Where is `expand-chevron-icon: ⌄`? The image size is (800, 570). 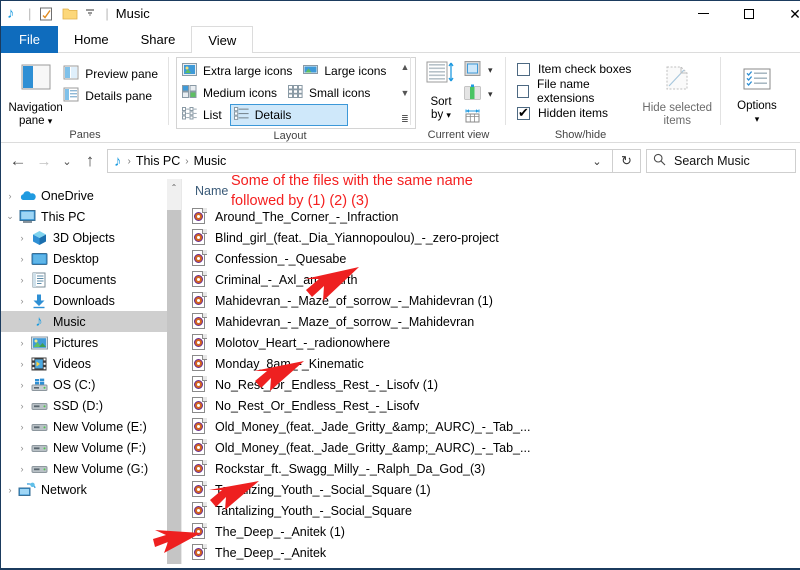
expand-chevron-icon: ⌄ is located at coordinates (10, 216).